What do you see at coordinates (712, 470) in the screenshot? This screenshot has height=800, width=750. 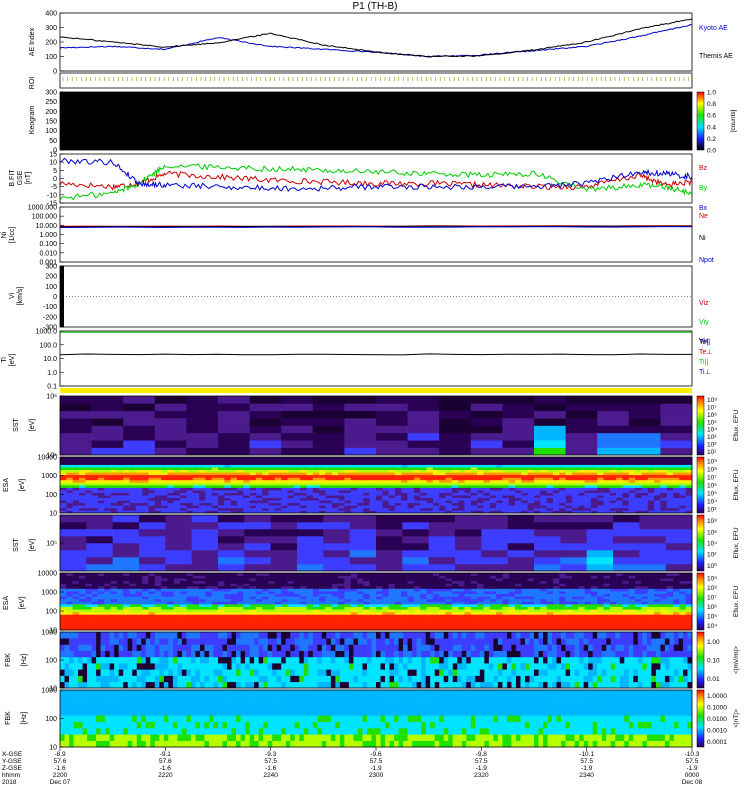 I see `colorbar-tick-label: 10⁸` at bounding box center [712, 470].